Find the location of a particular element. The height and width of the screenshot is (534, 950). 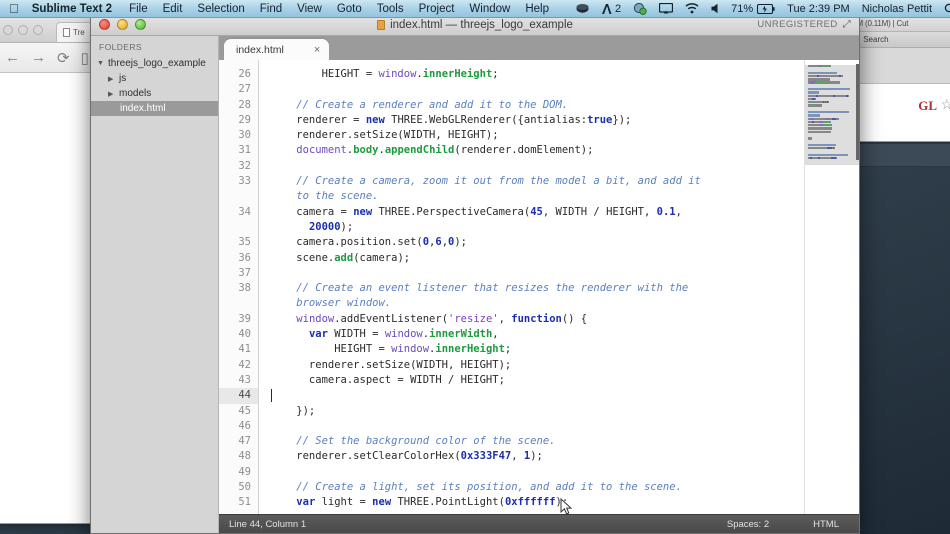

minimap-scrollbar is located at coordinates (857, 112).